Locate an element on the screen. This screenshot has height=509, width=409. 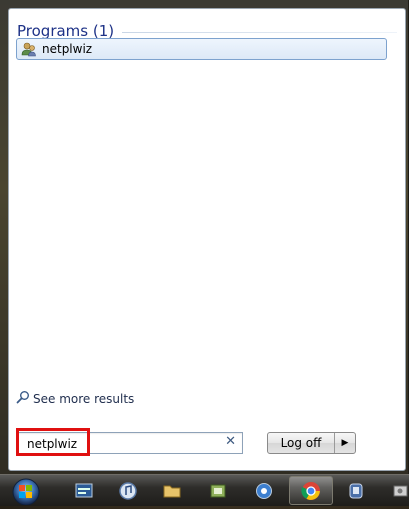
log-off-label: Log off is located at coordinates (301, 443).